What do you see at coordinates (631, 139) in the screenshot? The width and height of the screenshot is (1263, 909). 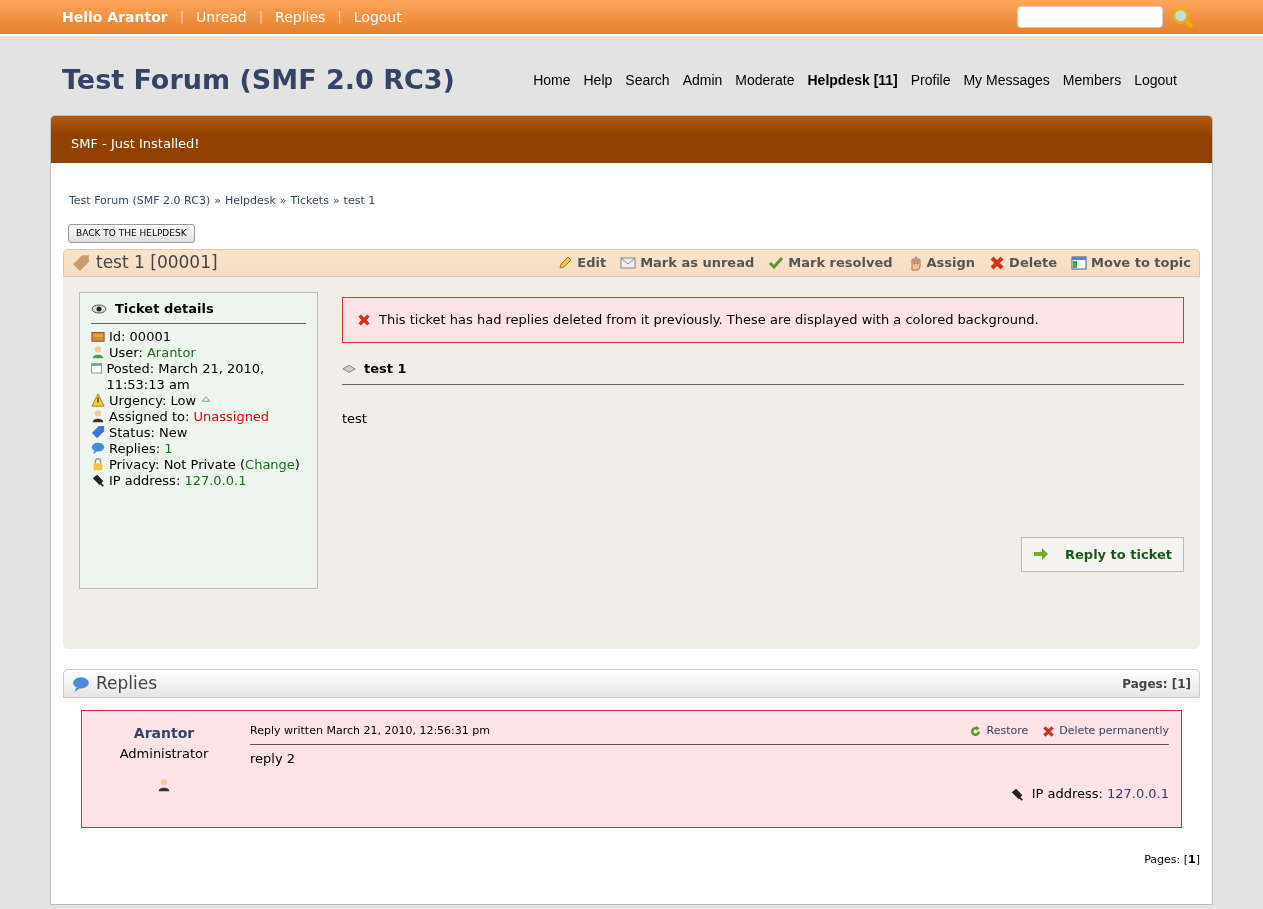 I see `forum-banner: SMF - Just Installed!` at bounding box center [631, 139].